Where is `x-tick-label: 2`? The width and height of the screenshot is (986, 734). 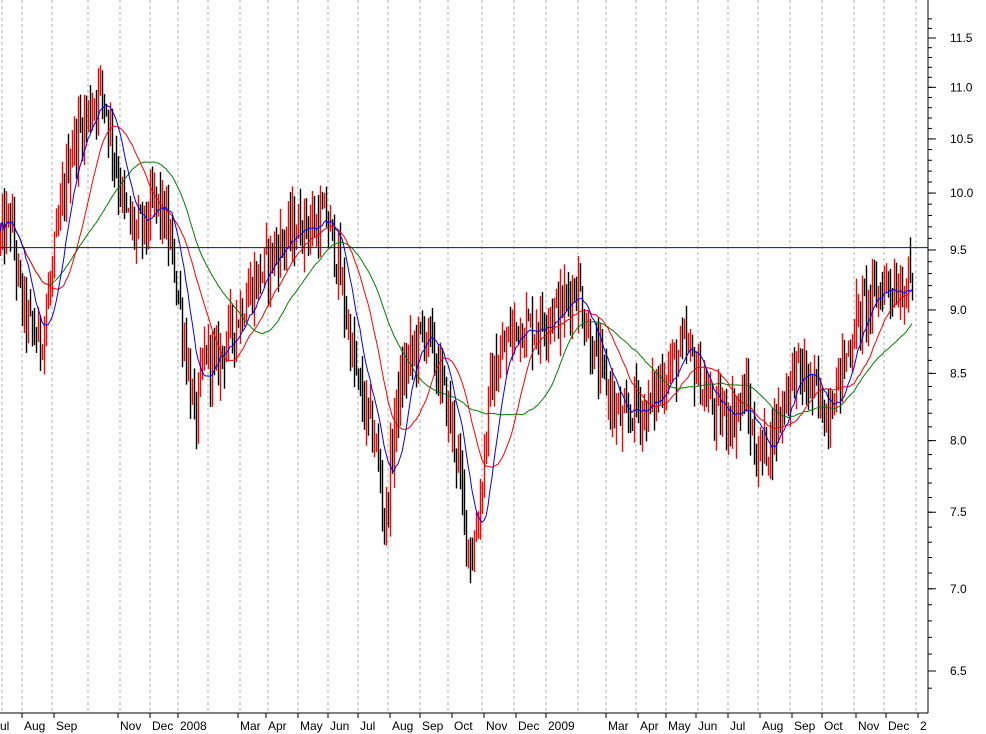 x-tick-label: 2 is located at coordinates (923, 726).